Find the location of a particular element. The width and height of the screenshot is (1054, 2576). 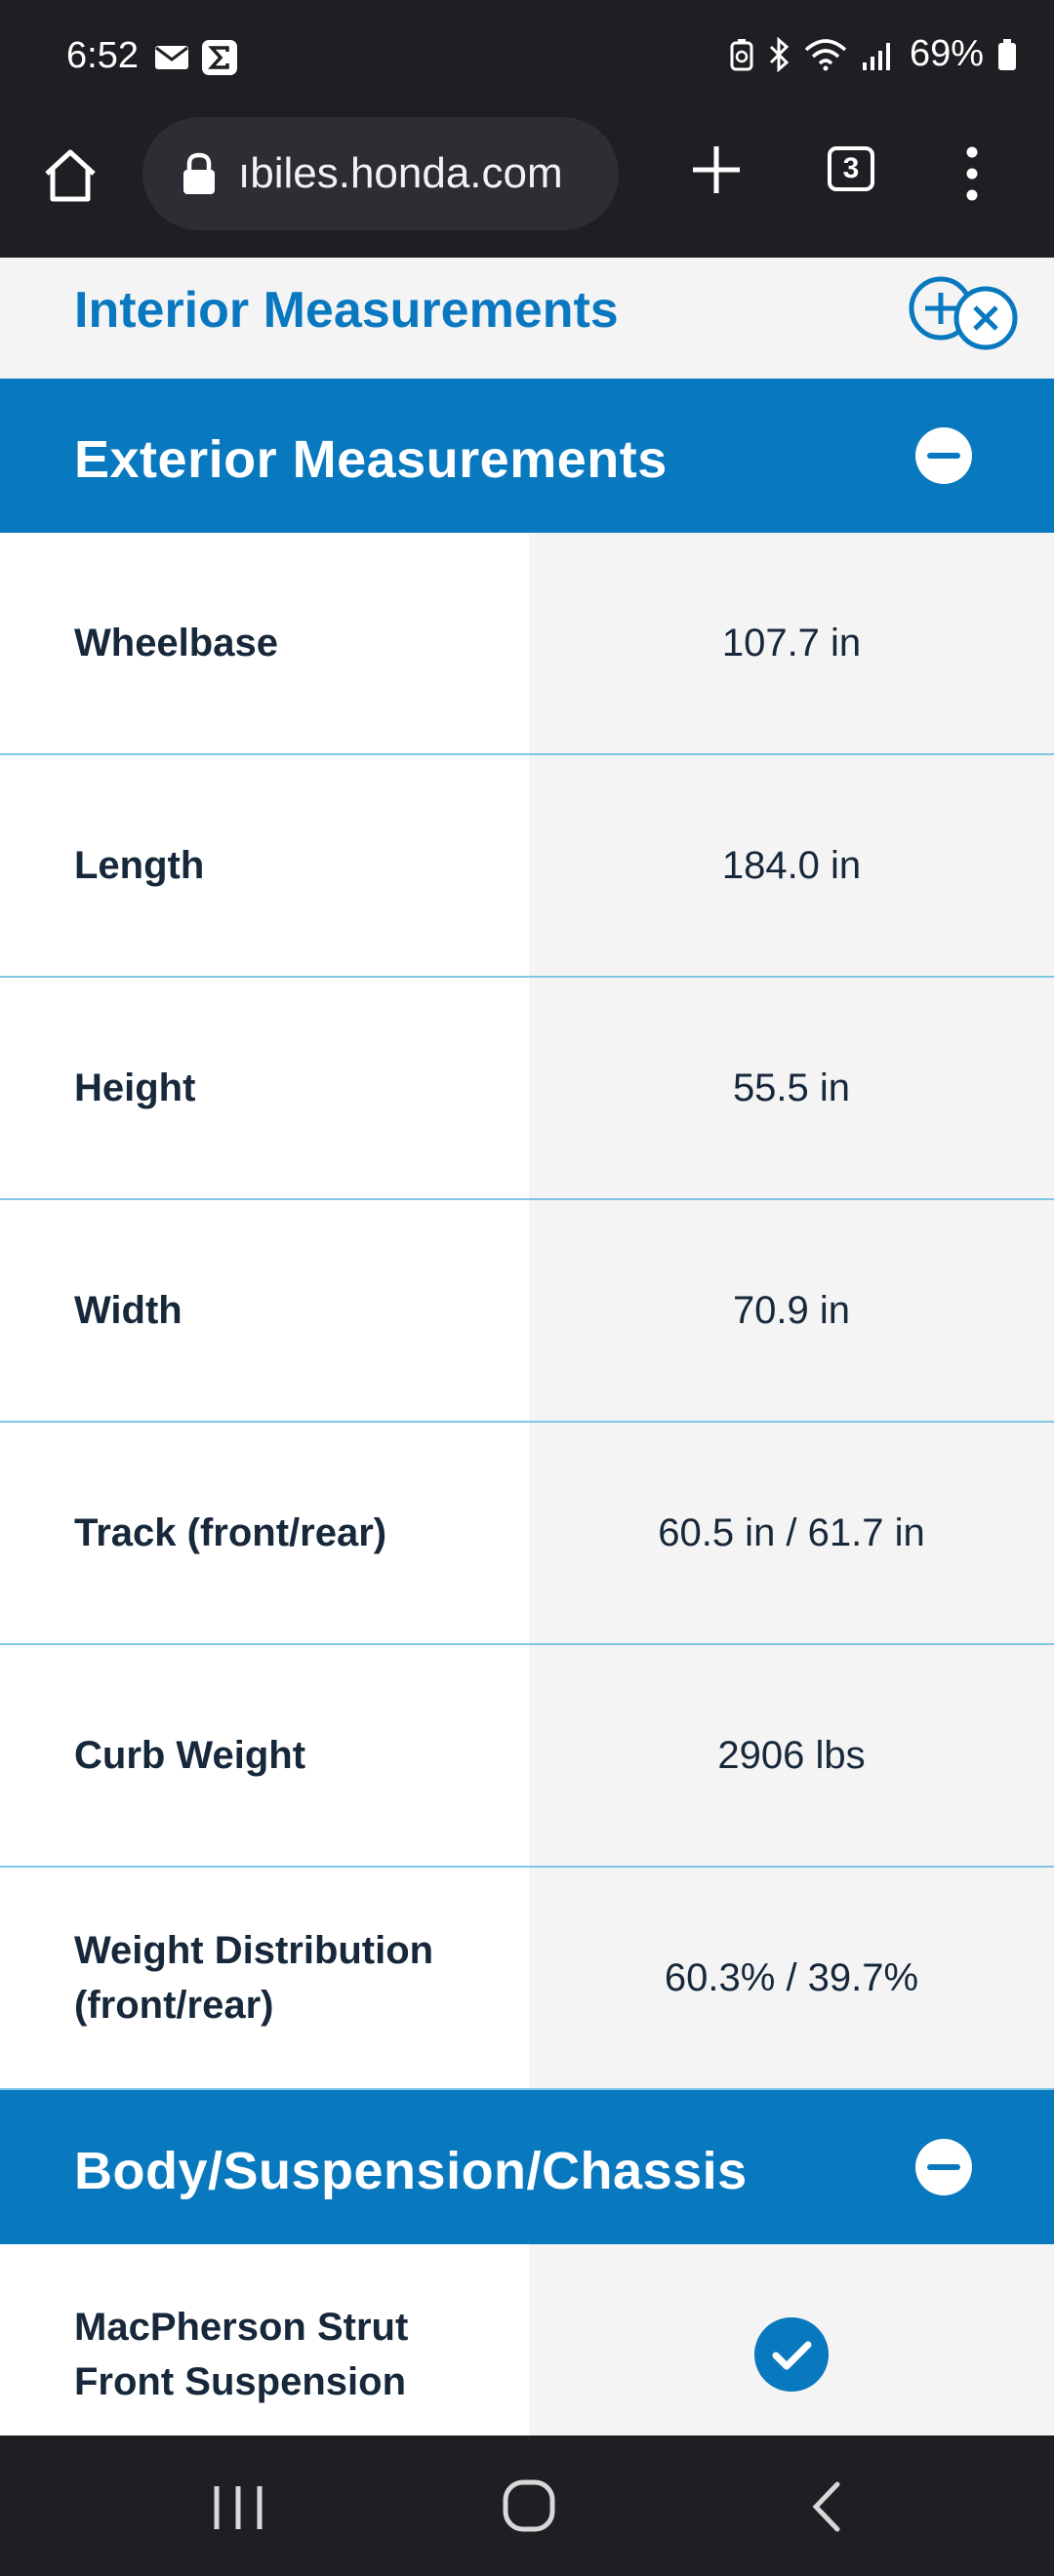

back-icon is located at coordinates (825, 2506).